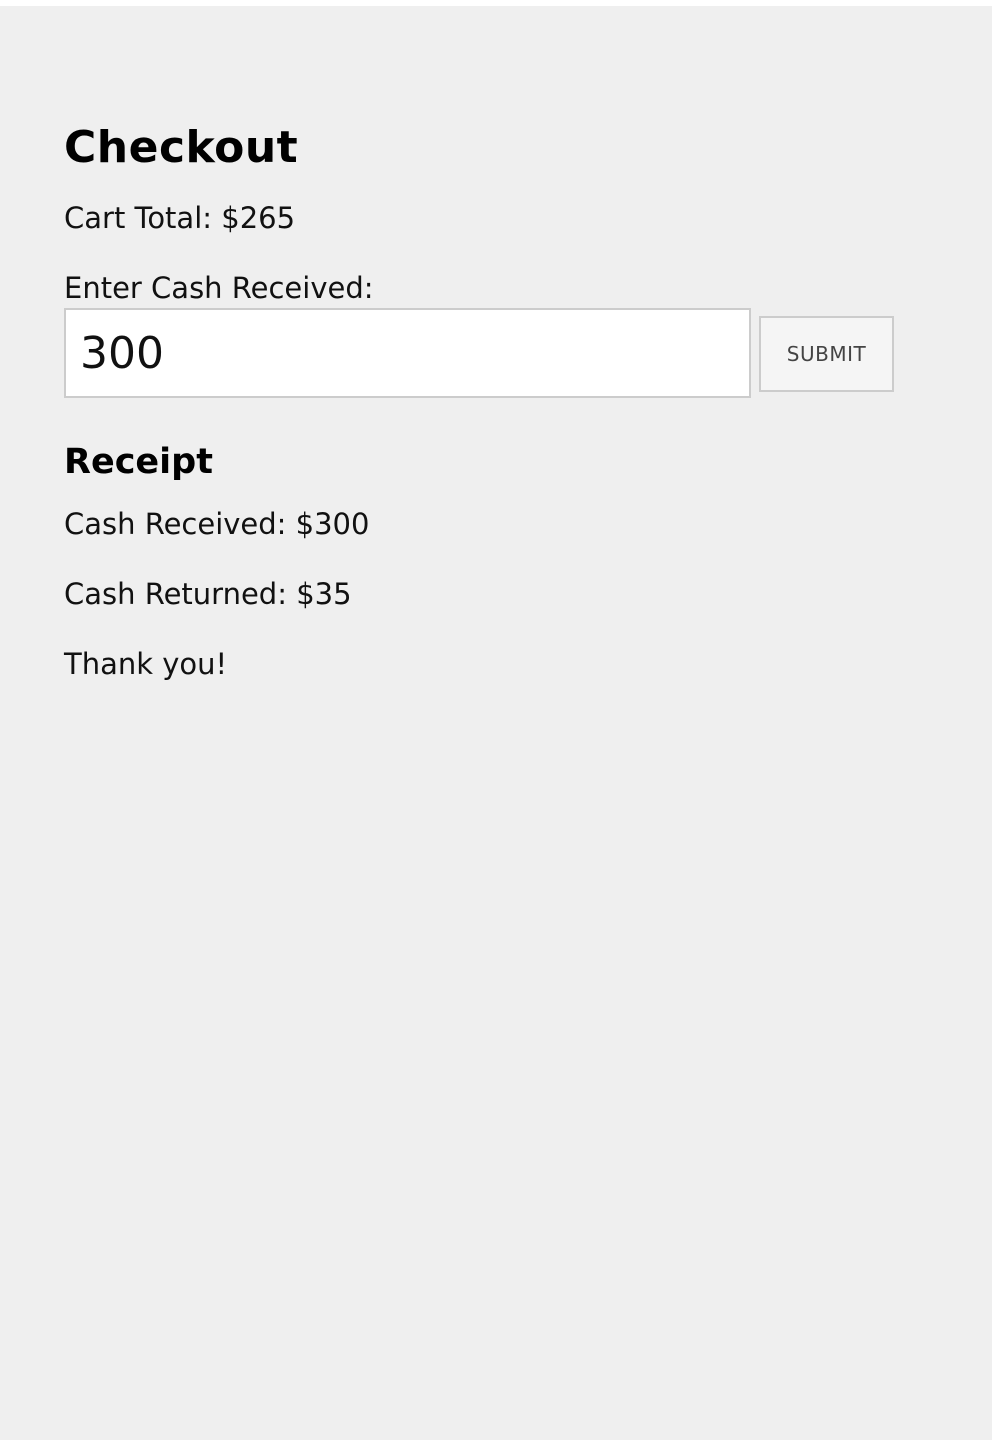  I want to click on receipt-cash-returned: Cash Returned: $35, so click(208, 594).